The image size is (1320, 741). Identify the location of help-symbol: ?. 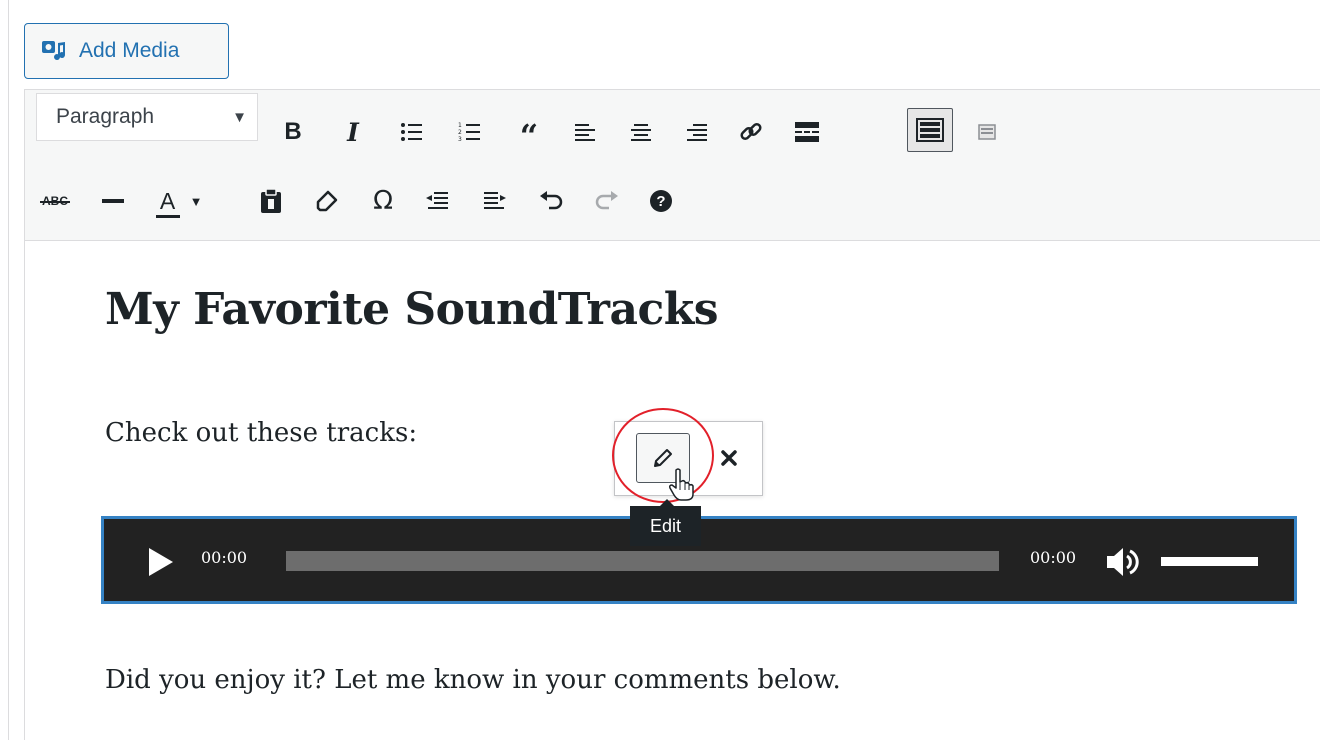
(661, 201).